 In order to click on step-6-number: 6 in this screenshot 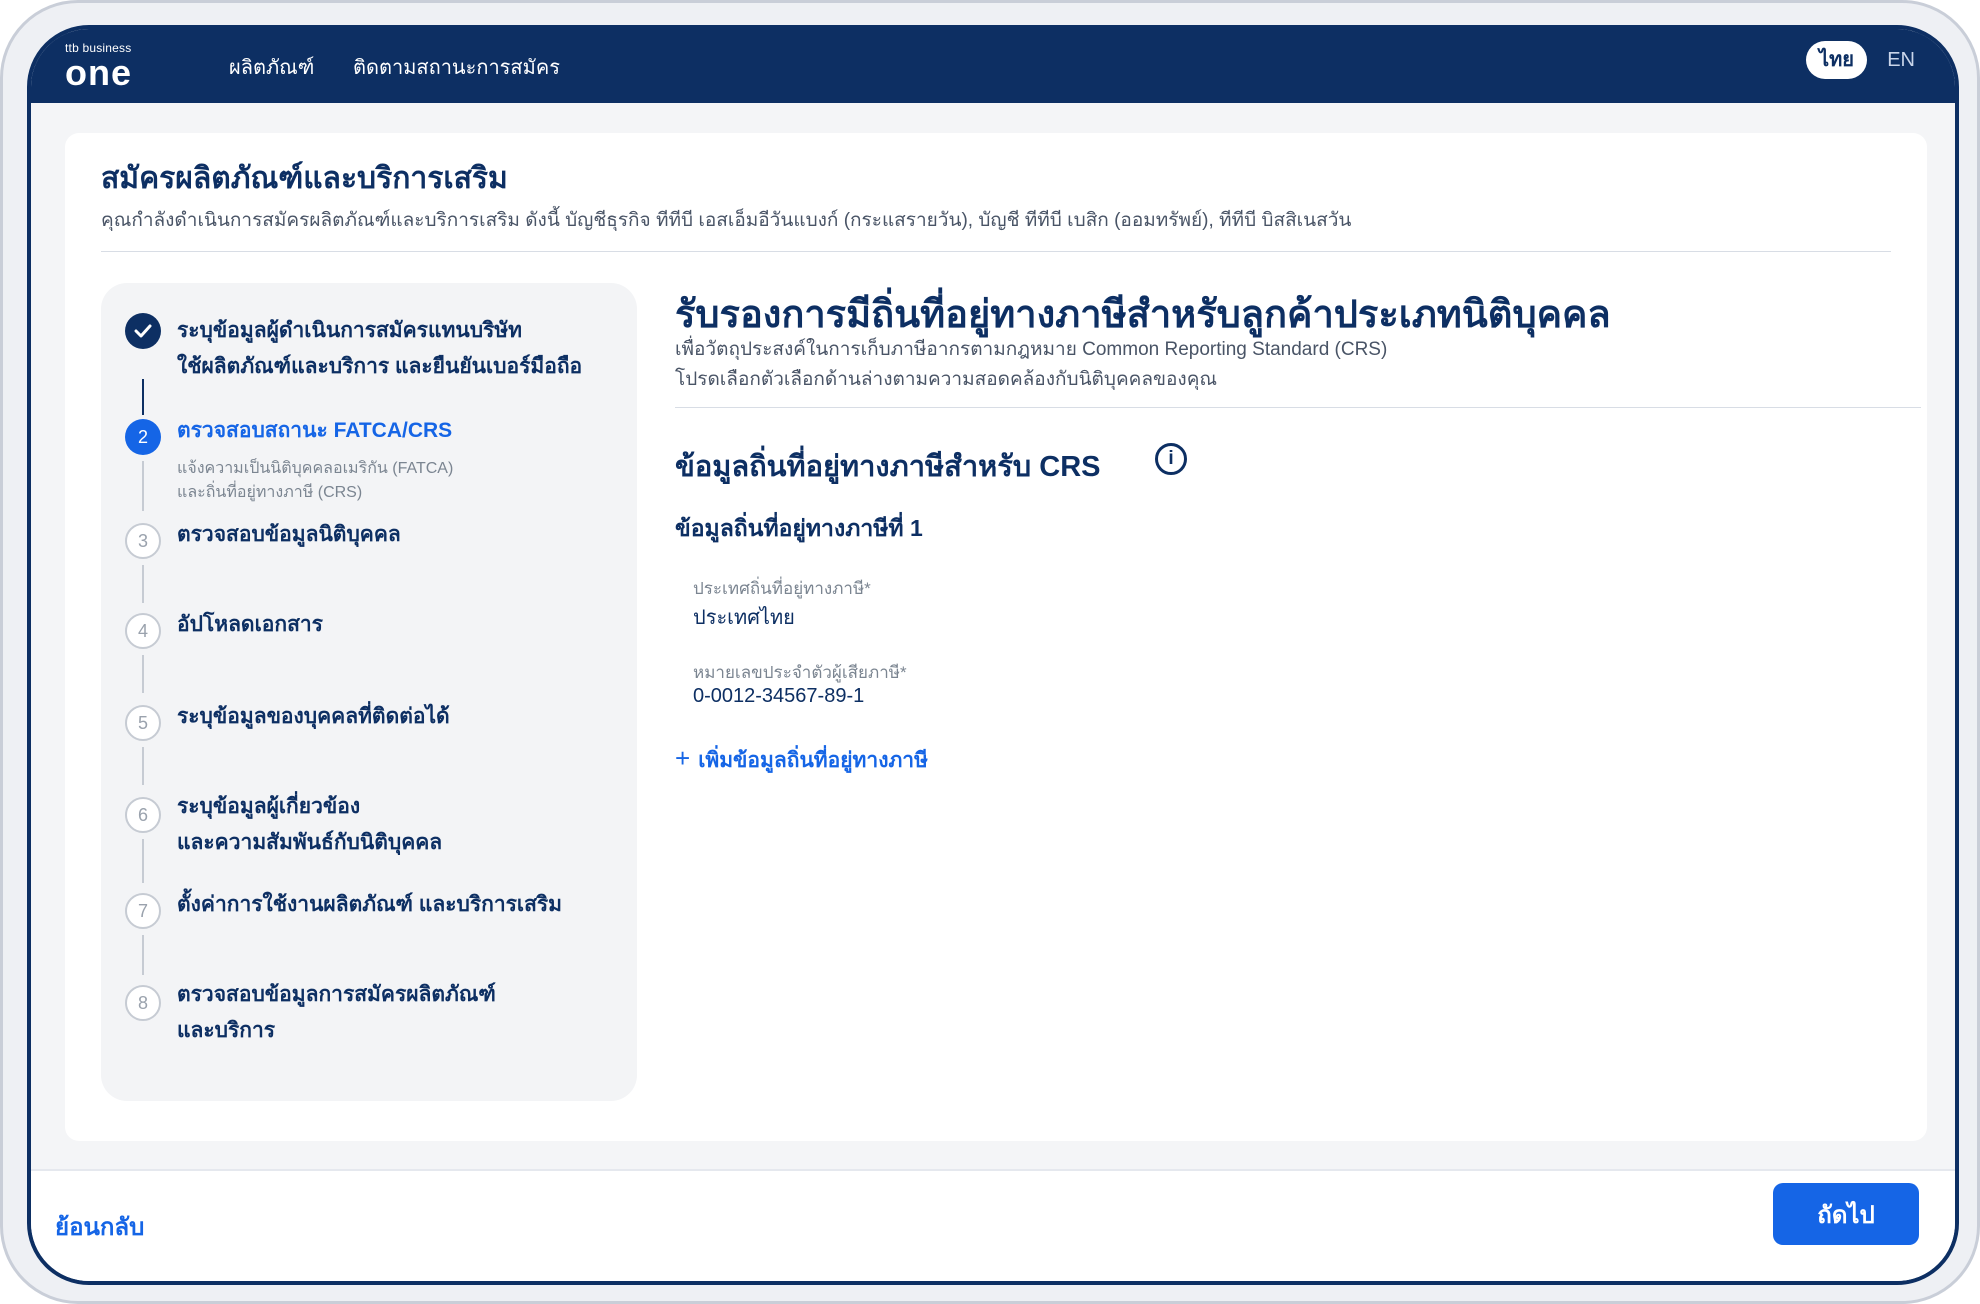, I will do `click(143, 815)`.